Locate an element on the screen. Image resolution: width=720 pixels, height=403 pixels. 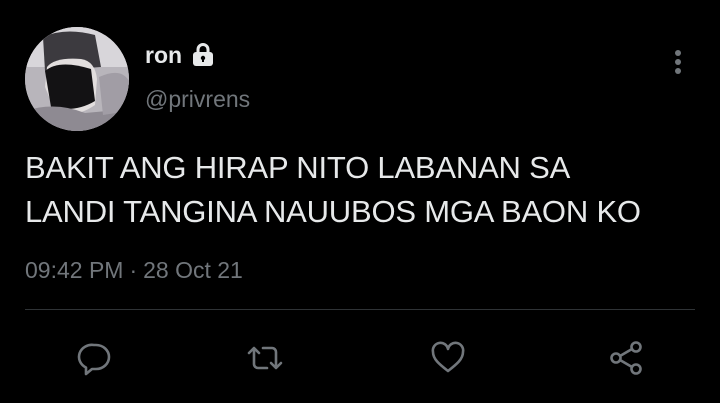
more-vertical-icon is located at coordinates (678, 62).